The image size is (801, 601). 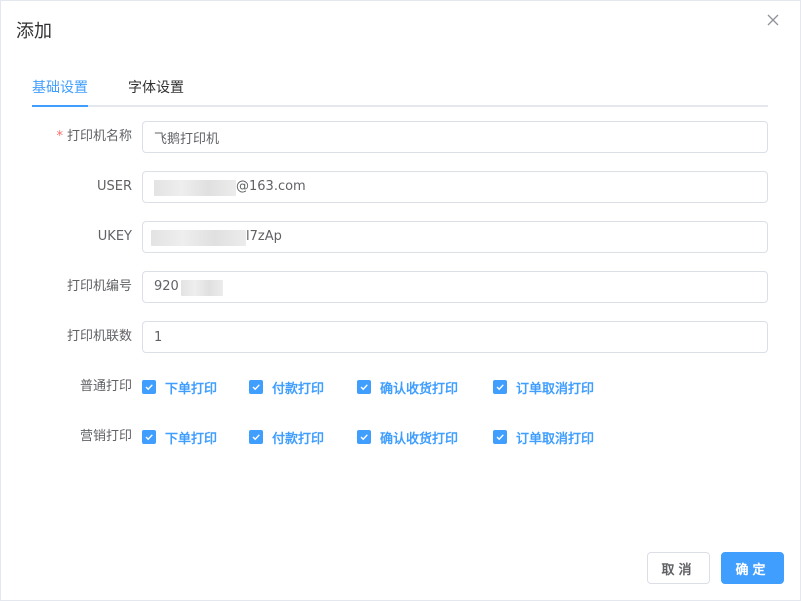 I want to click on user-label: USER, so click(x=114, y=186).